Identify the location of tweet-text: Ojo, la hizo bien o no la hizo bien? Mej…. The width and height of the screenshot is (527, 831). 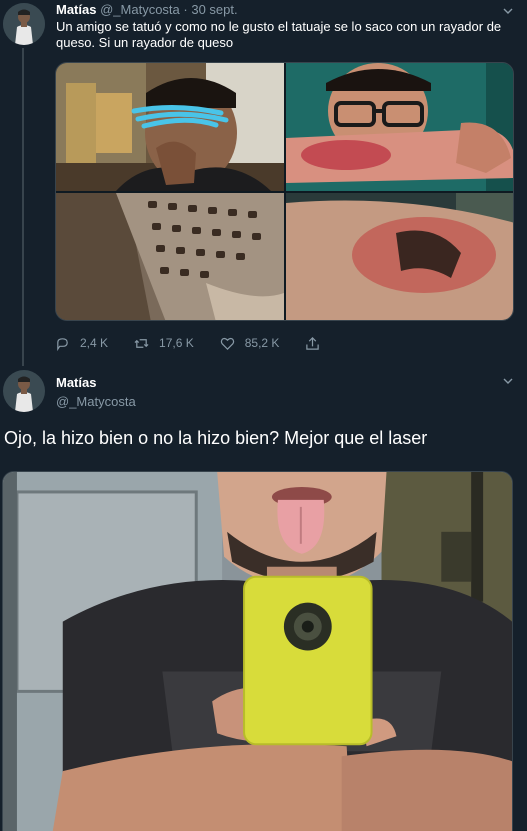
(216, 438).